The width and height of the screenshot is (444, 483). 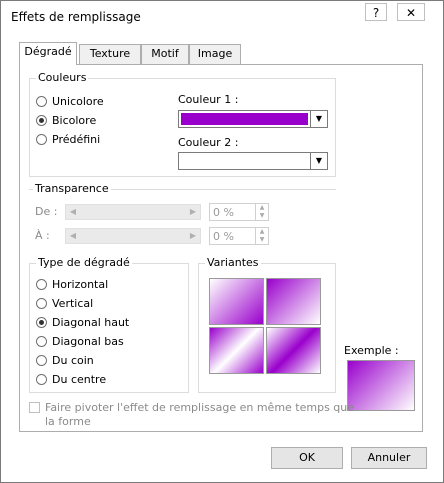 What do you see at coordinates (165, 54) in the screenshot?
I see `tab-motif: Motif` at bounding box center [165, 54].